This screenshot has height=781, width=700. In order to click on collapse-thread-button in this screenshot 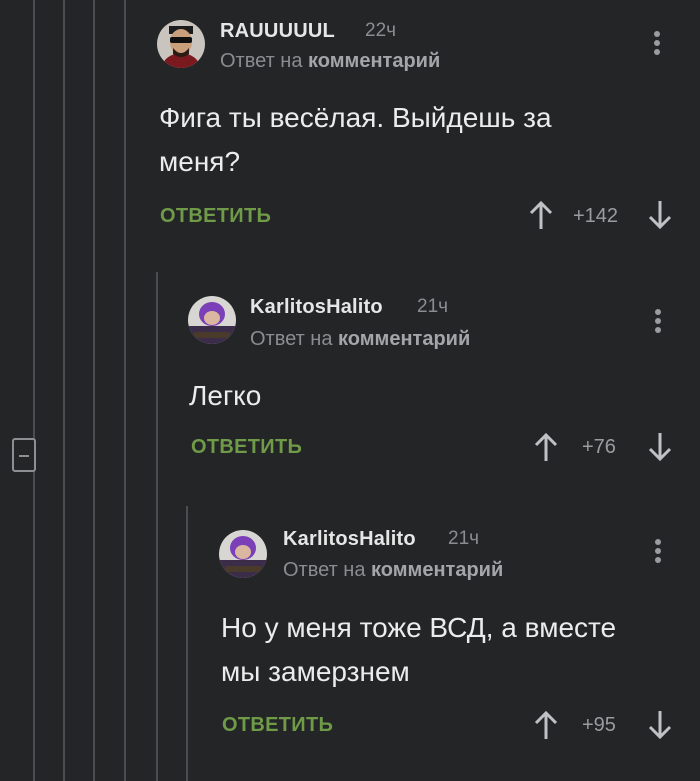, I will do `click(24, 455)`.